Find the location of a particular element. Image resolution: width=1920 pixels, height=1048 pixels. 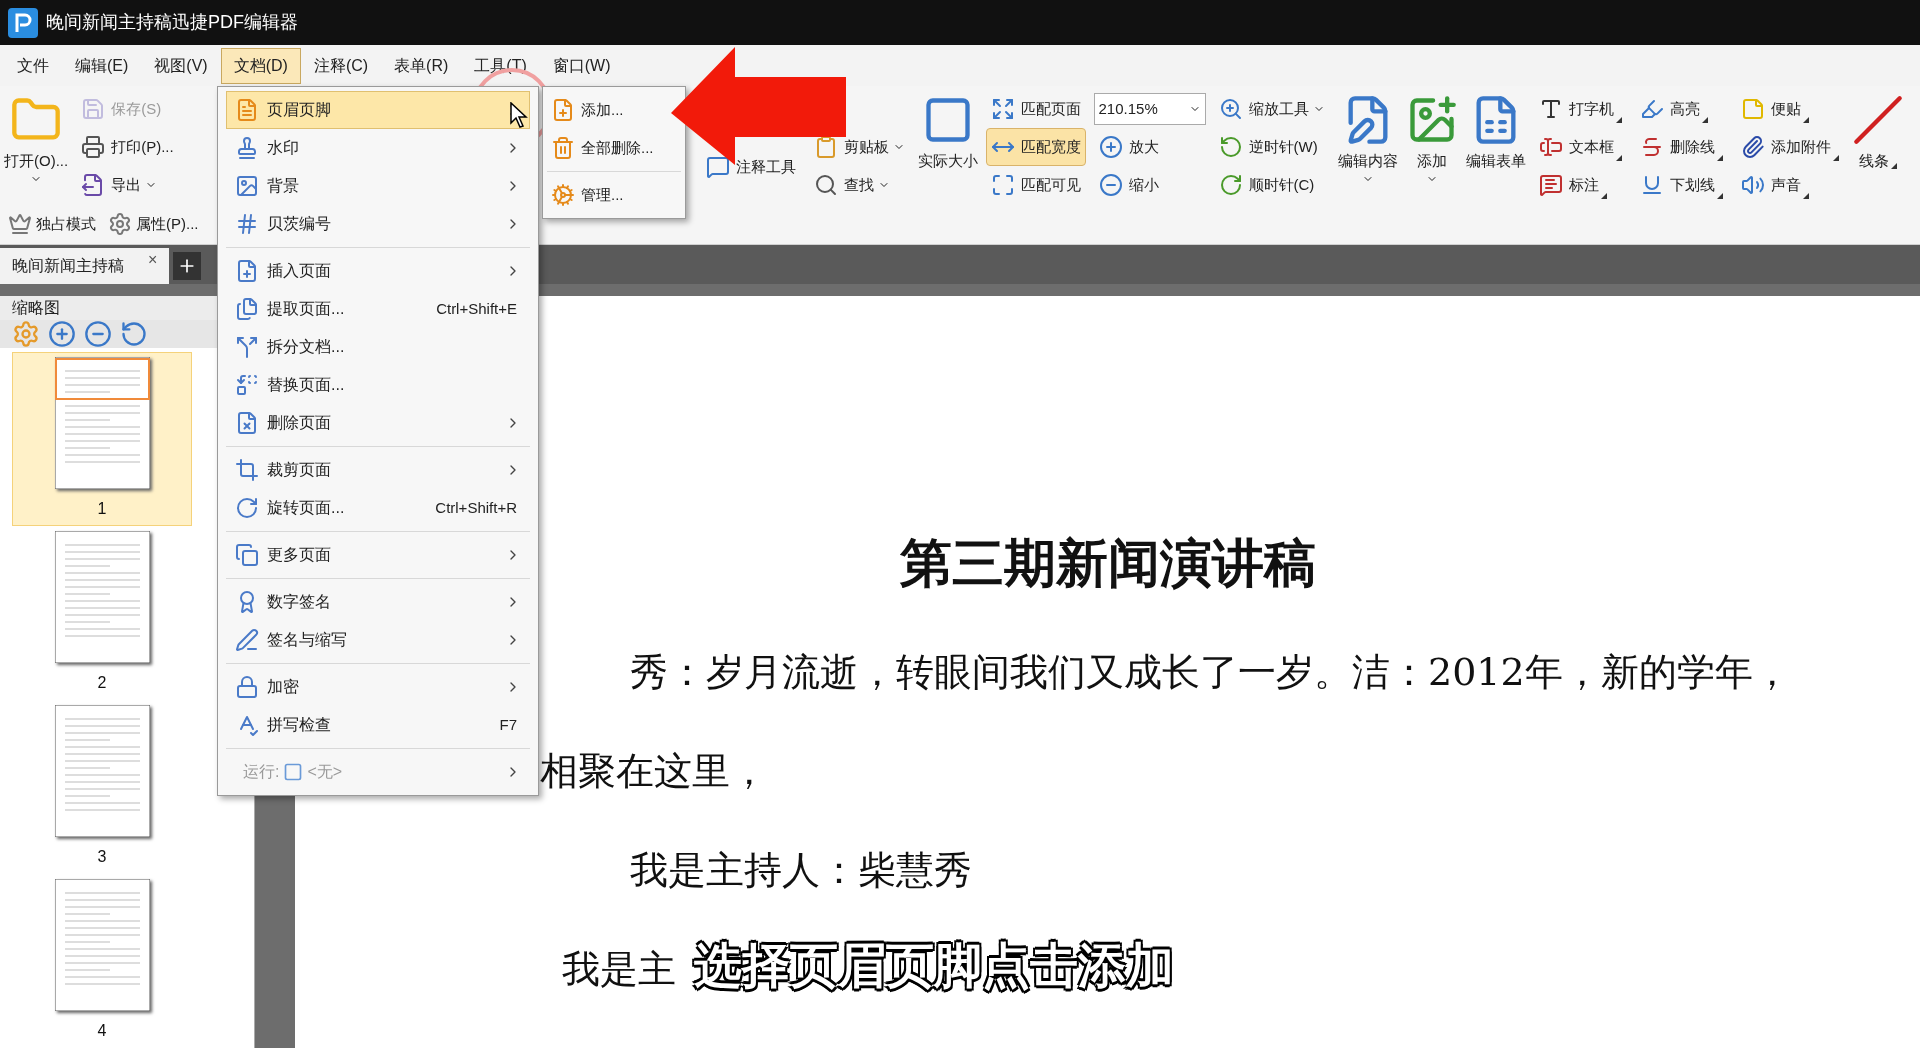

toolbar-button: 高亮 is located at coordinates (1681, 109).